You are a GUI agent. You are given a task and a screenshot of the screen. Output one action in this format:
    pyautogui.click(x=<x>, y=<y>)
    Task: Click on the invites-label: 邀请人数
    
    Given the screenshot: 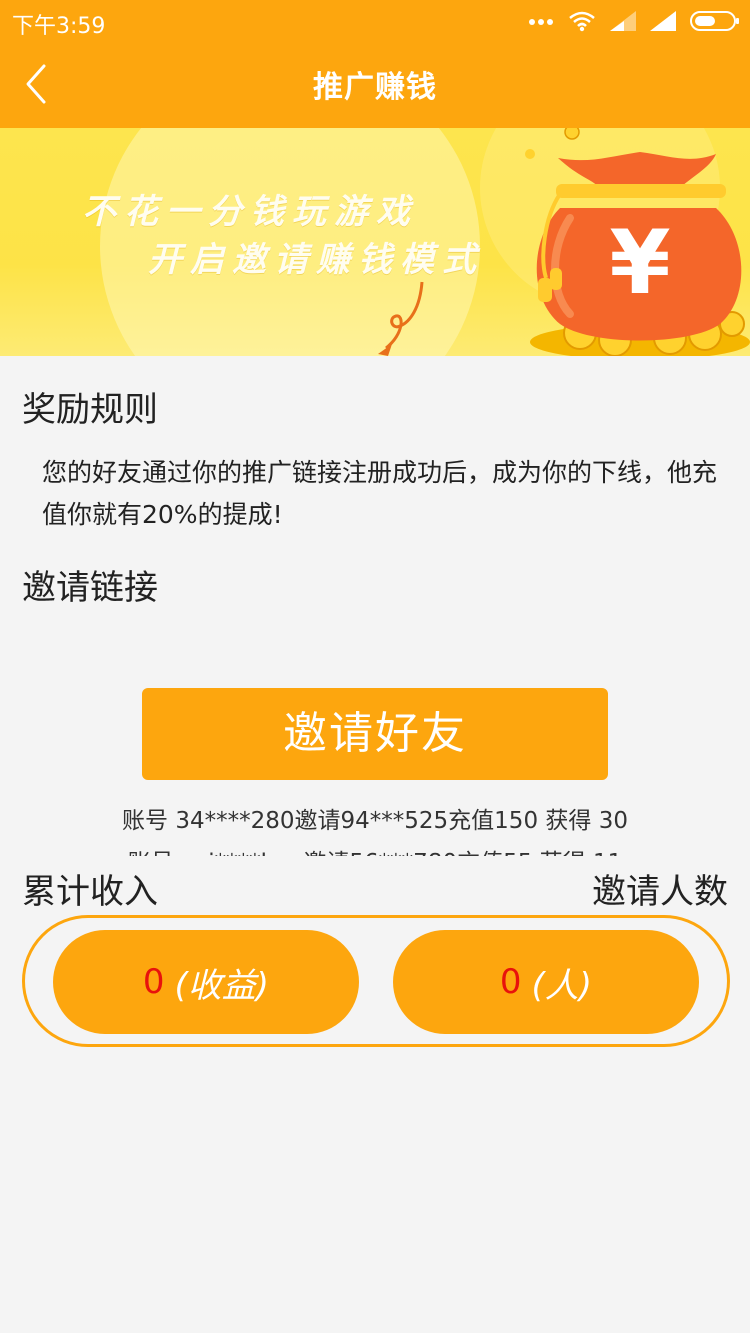 What is the action you would take?
    pyautogui.click(x=660, y=892)
    